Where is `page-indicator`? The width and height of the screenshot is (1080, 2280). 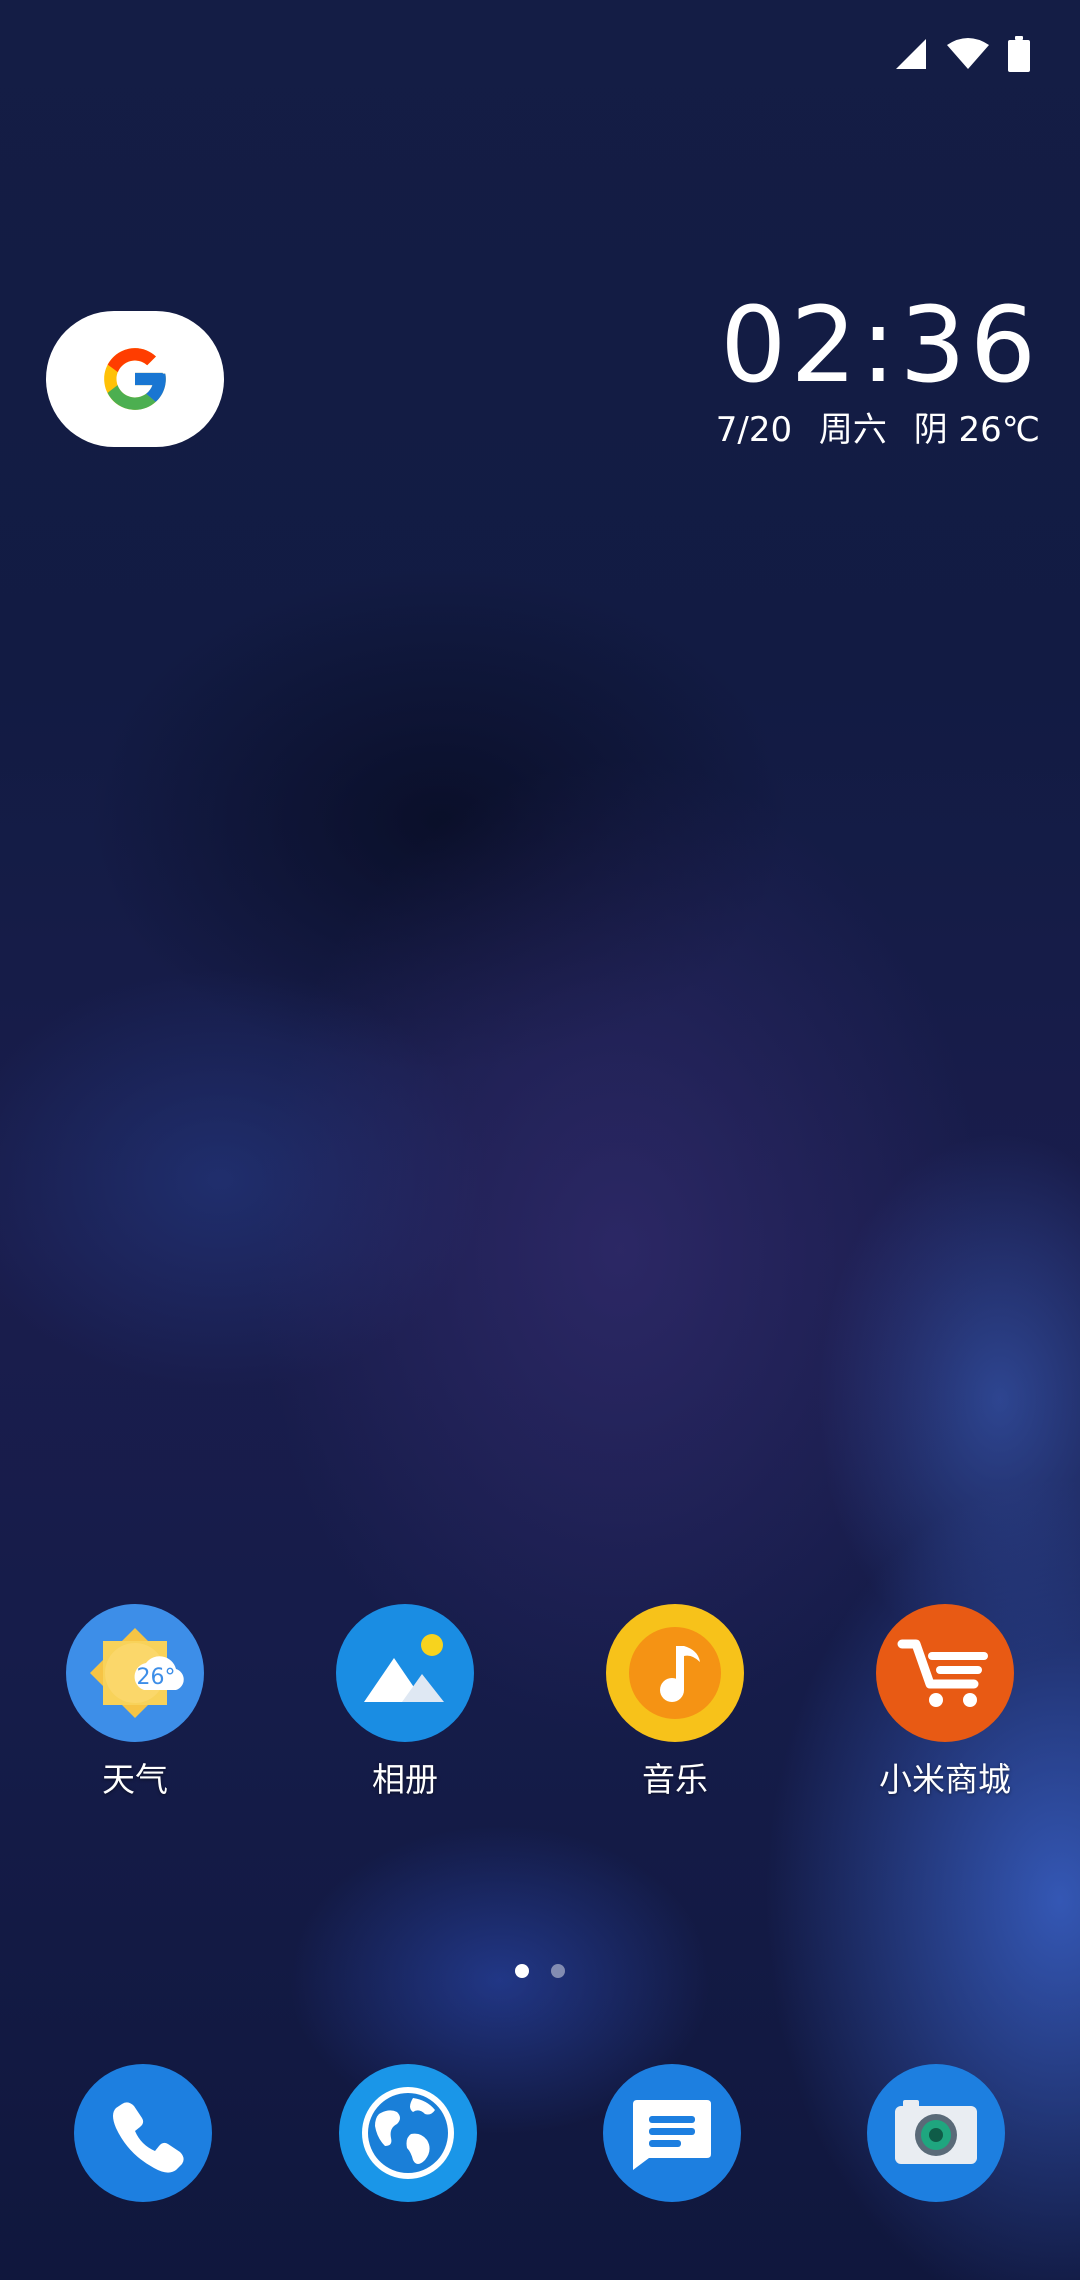 page-indicator is located at coordinates (540, 1971).